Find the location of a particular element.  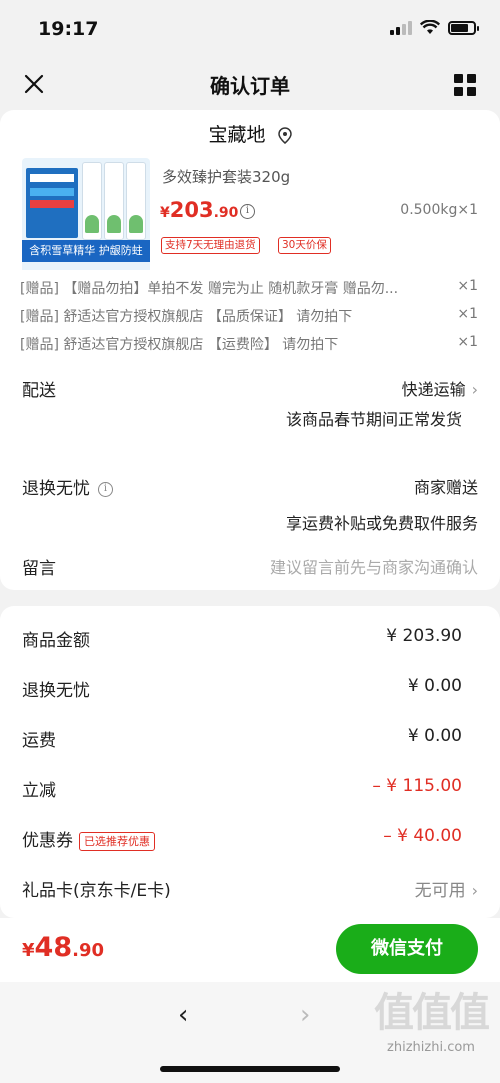

watermark-logo: 值值值 is located at coordinates (432, 1013).